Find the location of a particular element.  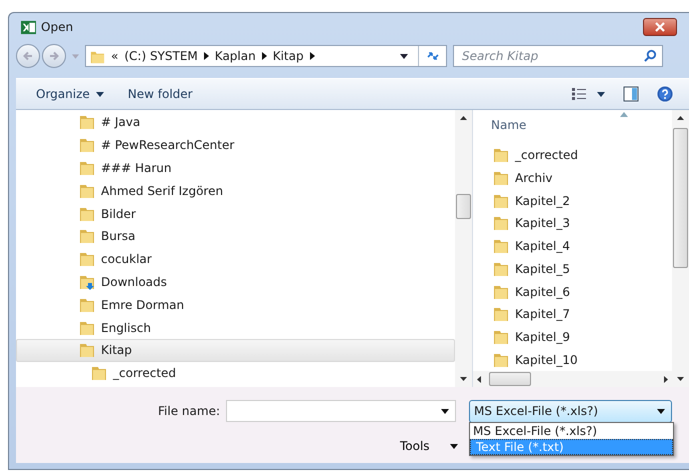

folder-item: Archiv is located at coordinates (572, 178).